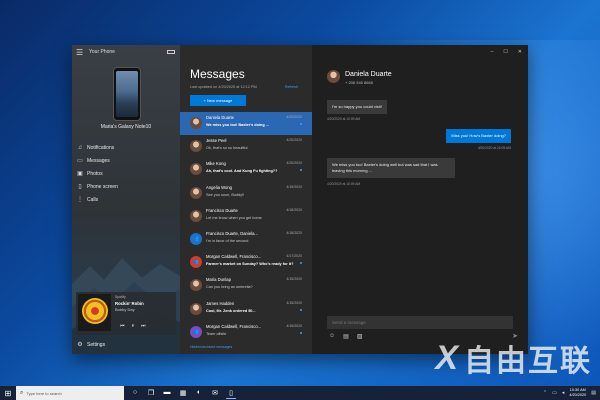  What do you see at coordinates (70, 393) in the screenshot?
I see `taskbar-search: ⌕ Type here to search` at bounding box center [70, 393].